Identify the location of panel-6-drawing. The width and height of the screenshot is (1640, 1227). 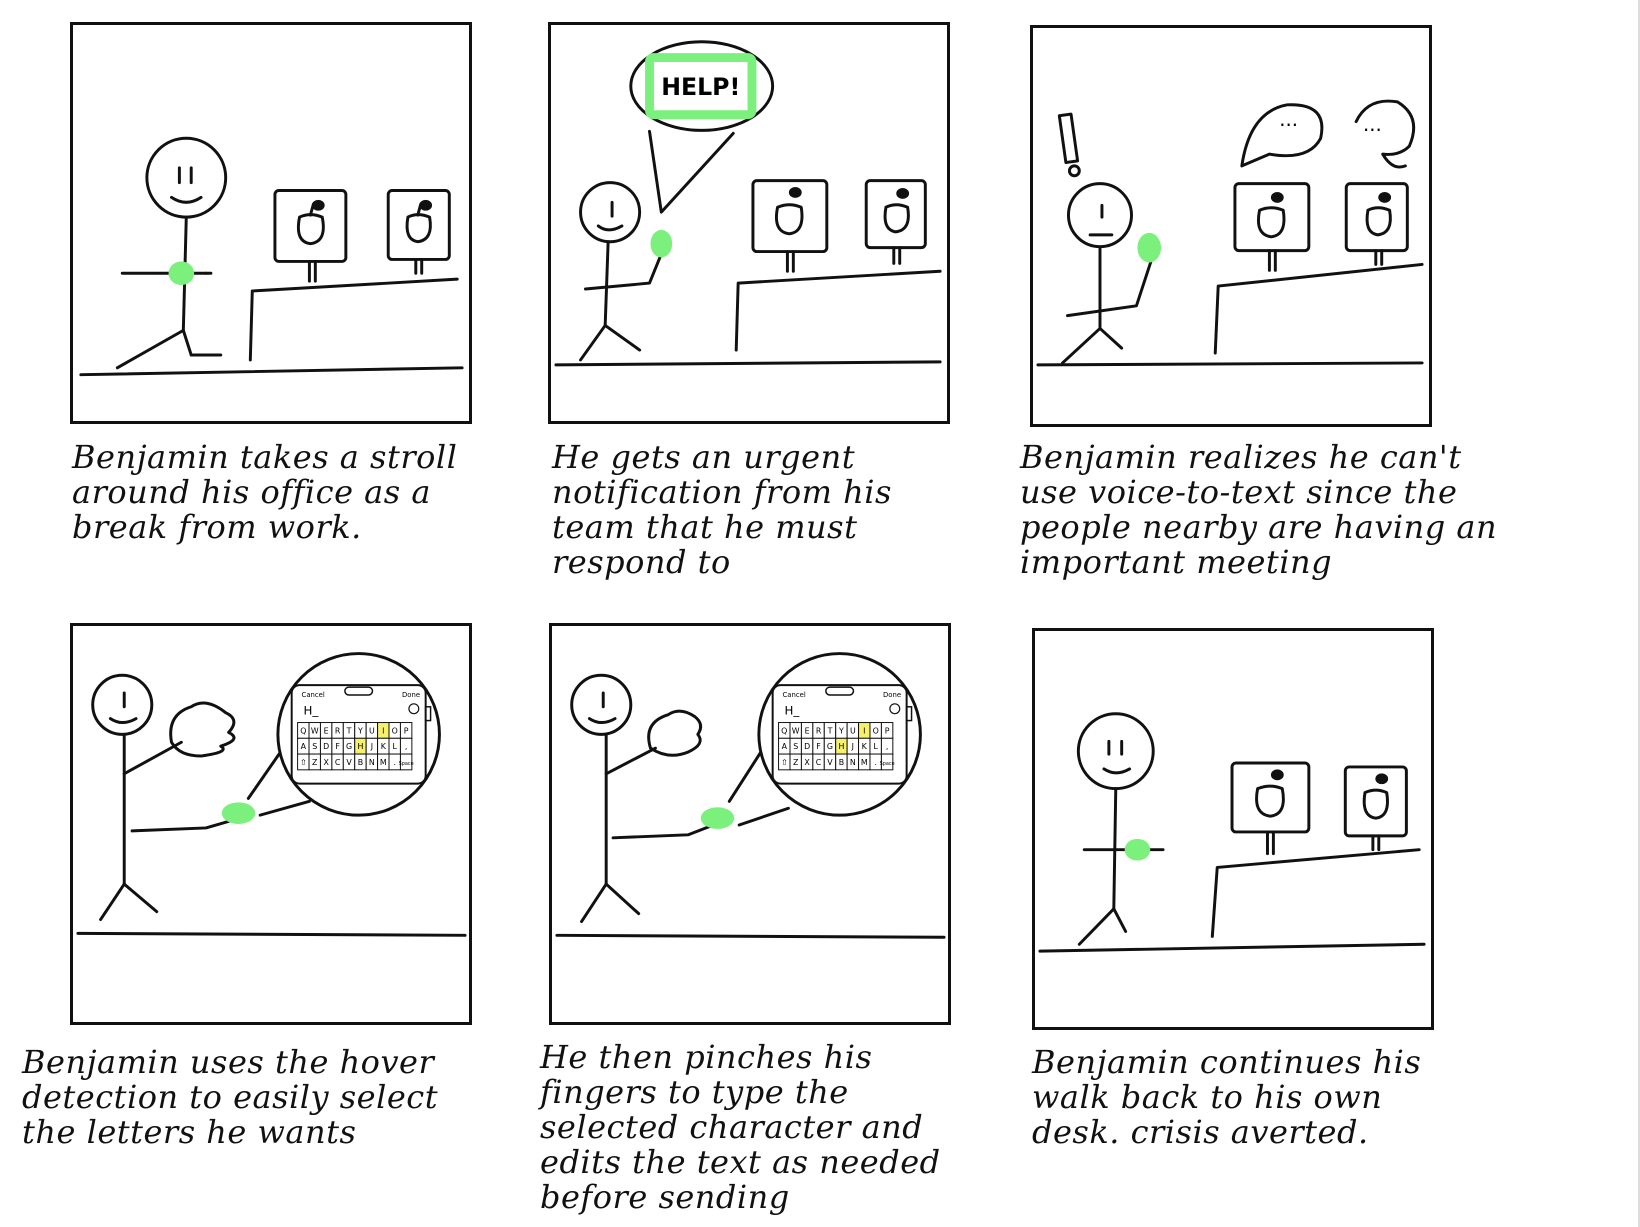
(1232, 832).